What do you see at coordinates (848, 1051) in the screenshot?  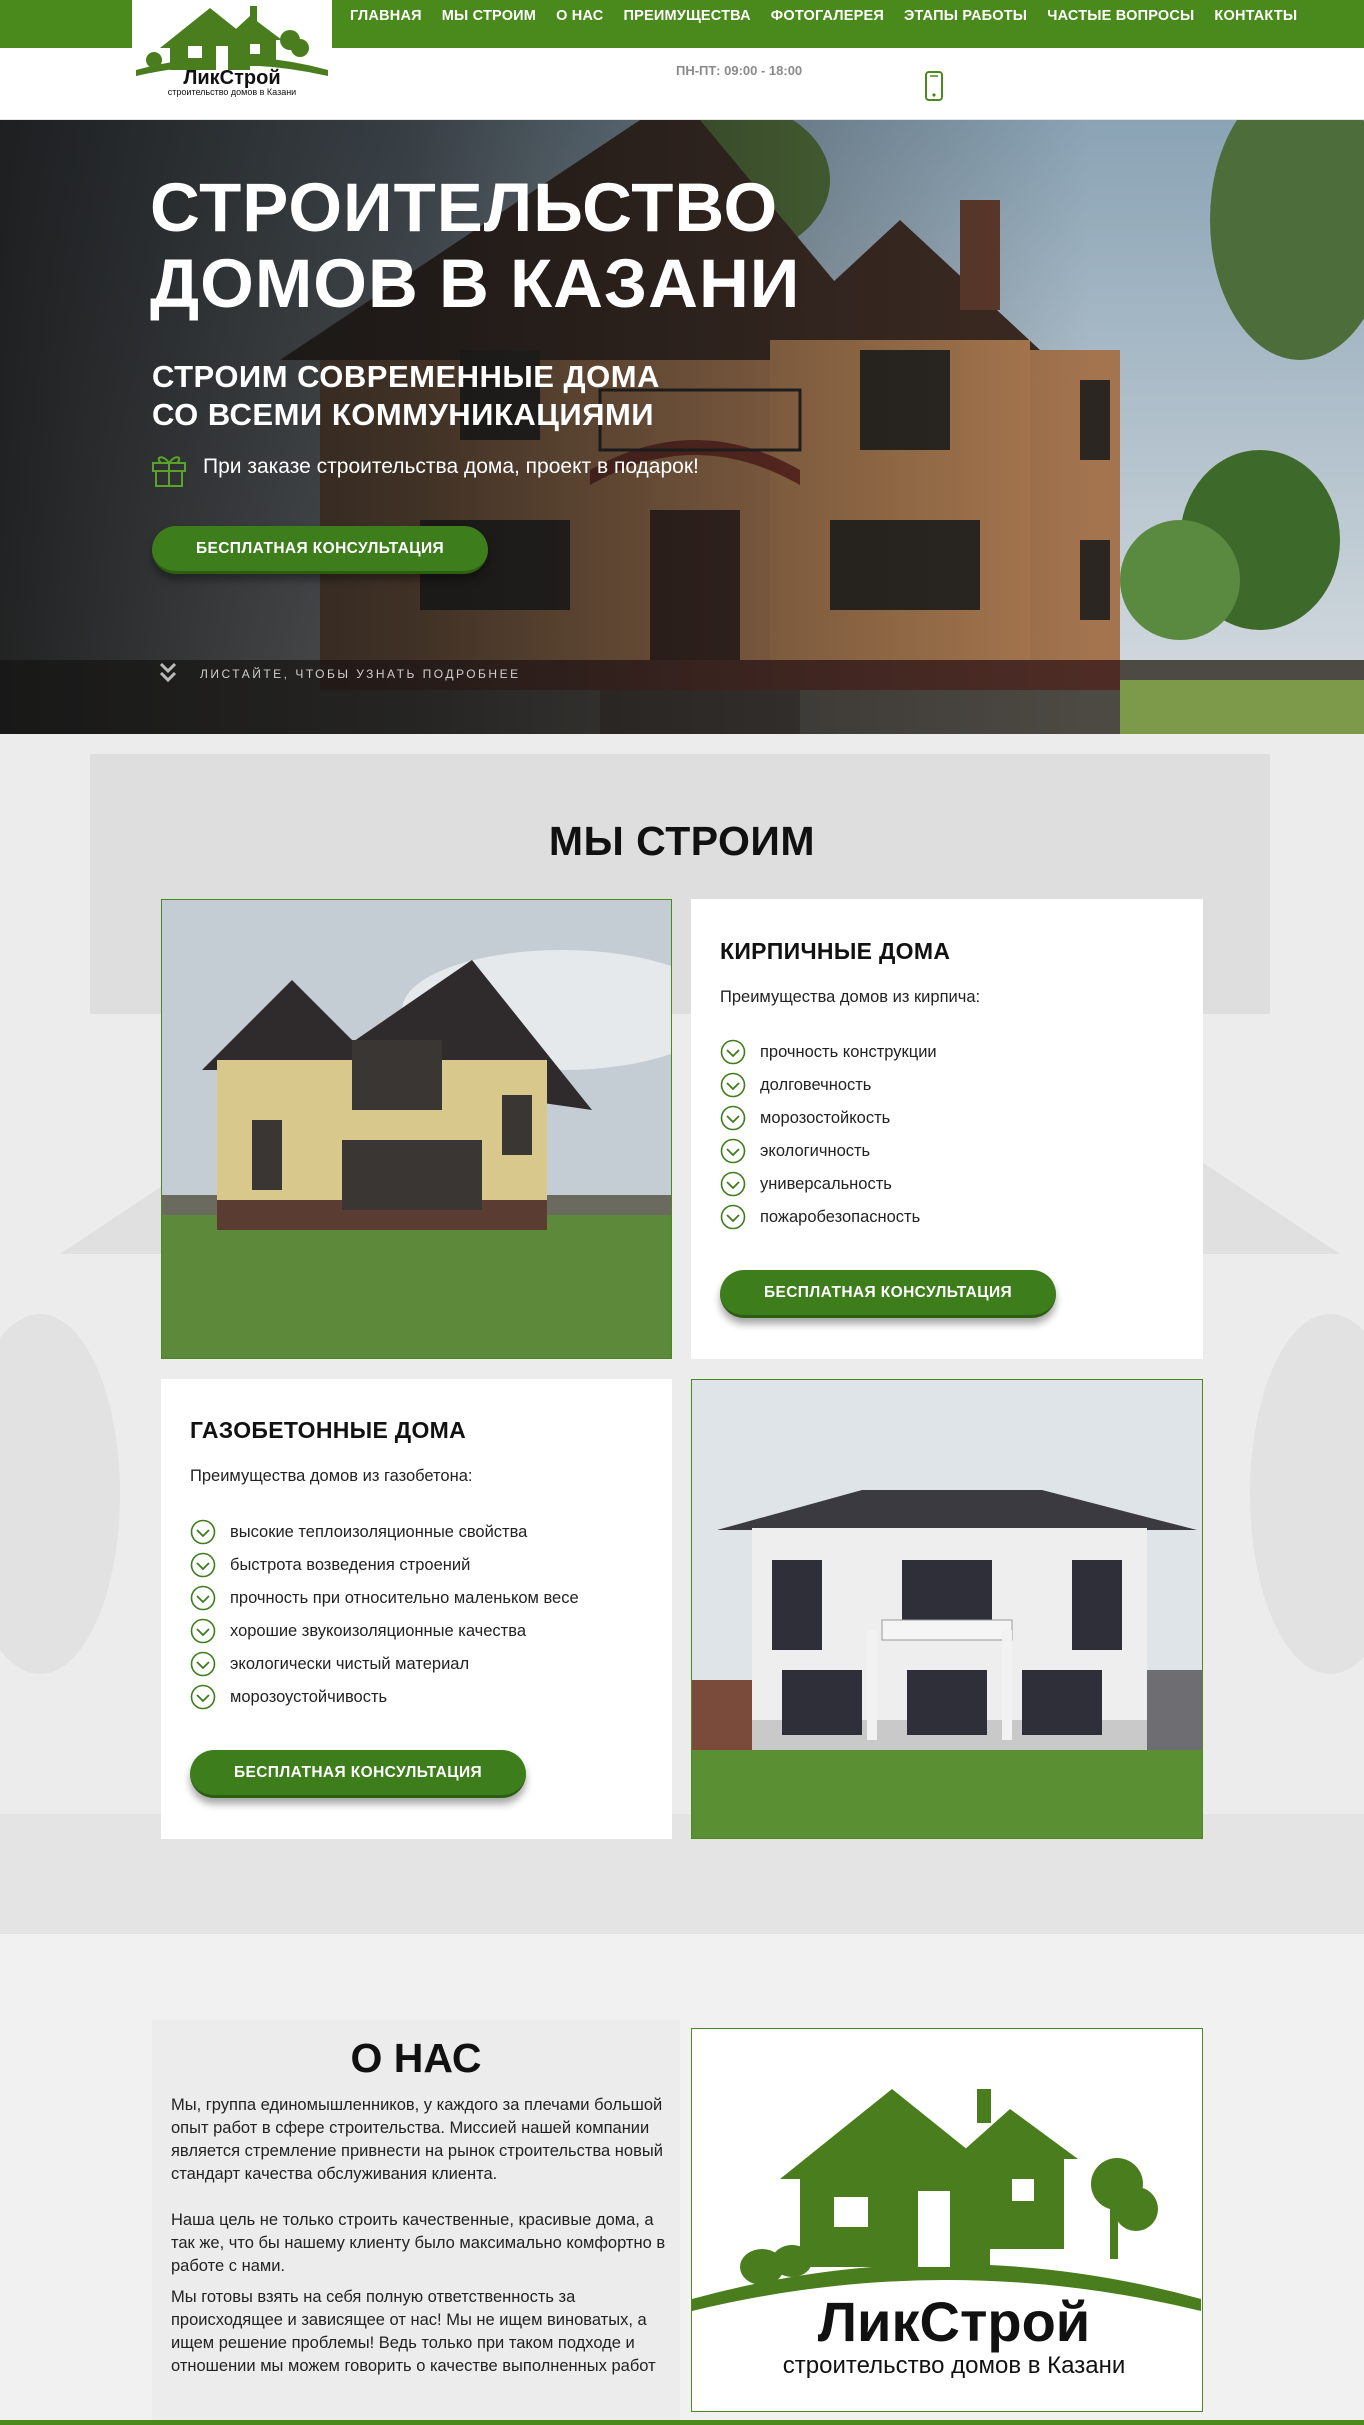 I see `brick-feature-label: прочность конструкции` at bounding box center [848, 1051].